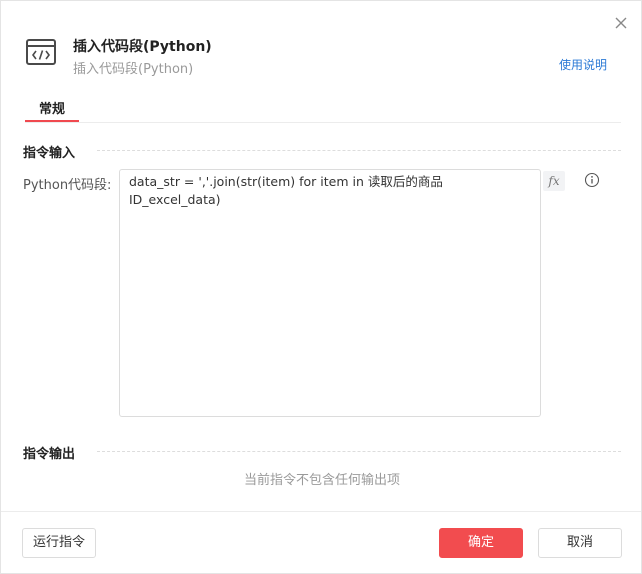 The width and height of the screenshot is (642, 574). What do you see at coordinates (323, 122) in the screenshot?
I see `tab-divider` at bounding box center [323, 122].